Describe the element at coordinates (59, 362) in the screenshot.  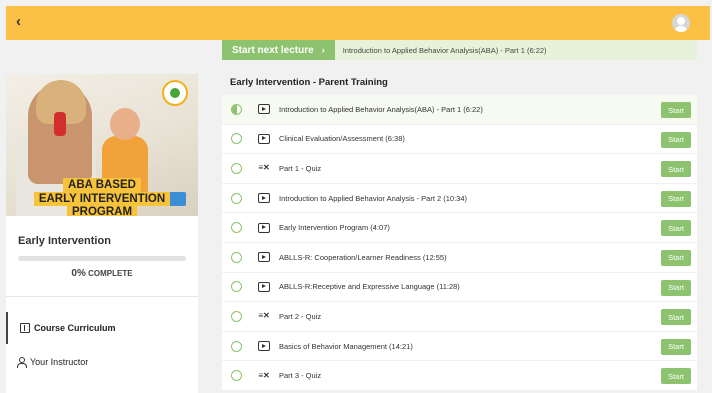
I see `sidebar-item-label: Your Instructor` at that location.